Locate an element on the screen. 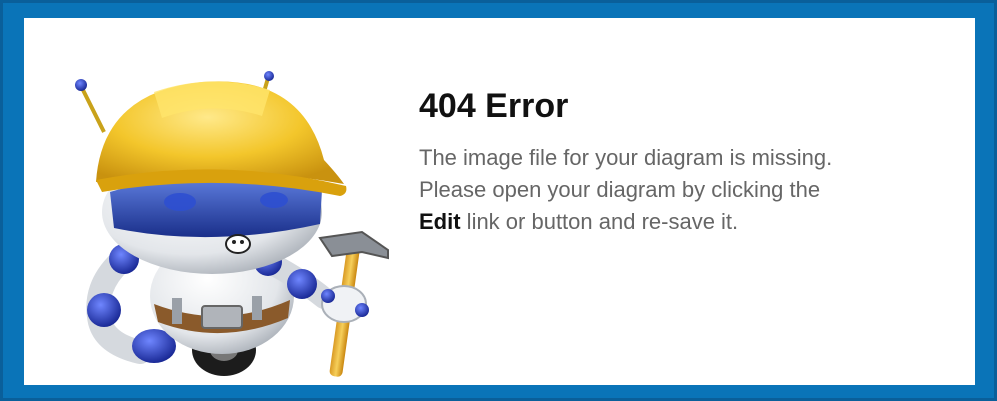 Image resolution: width=997 pixels, height=401 pixels. error-message-line-3: Edit link or button and re-save it. is located at coordinates (699, 222).